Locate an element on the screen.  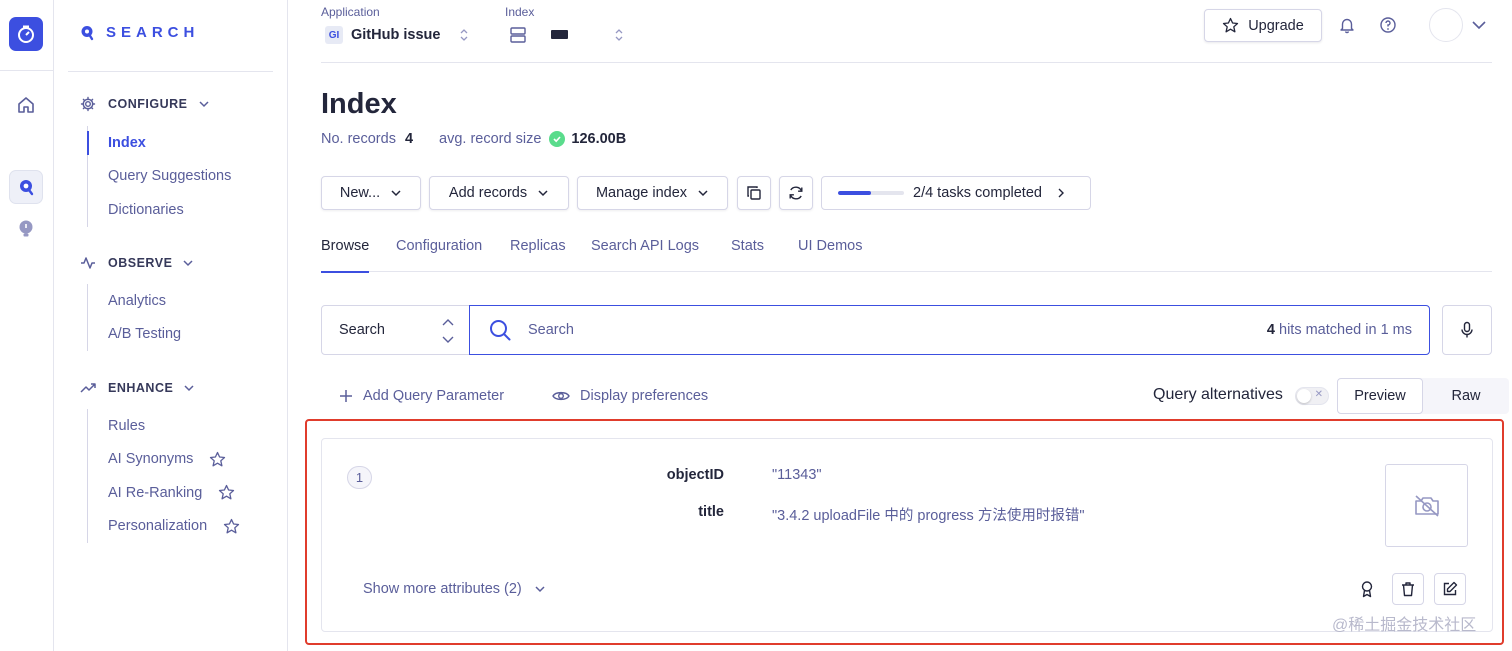
sidebar-item-dictionaries: Dictionaries is located at coordinates (159, 210).